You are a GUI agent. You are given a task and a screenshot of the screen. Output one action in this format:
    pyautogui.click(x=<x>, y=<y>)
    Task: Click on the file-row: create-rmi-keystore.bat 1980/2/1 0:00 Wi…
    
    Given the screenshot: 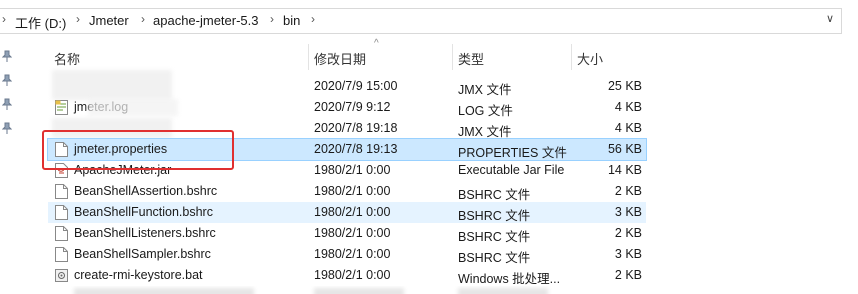 What is the action you would take?
    pyautogui.click(x=347, y=275)
    